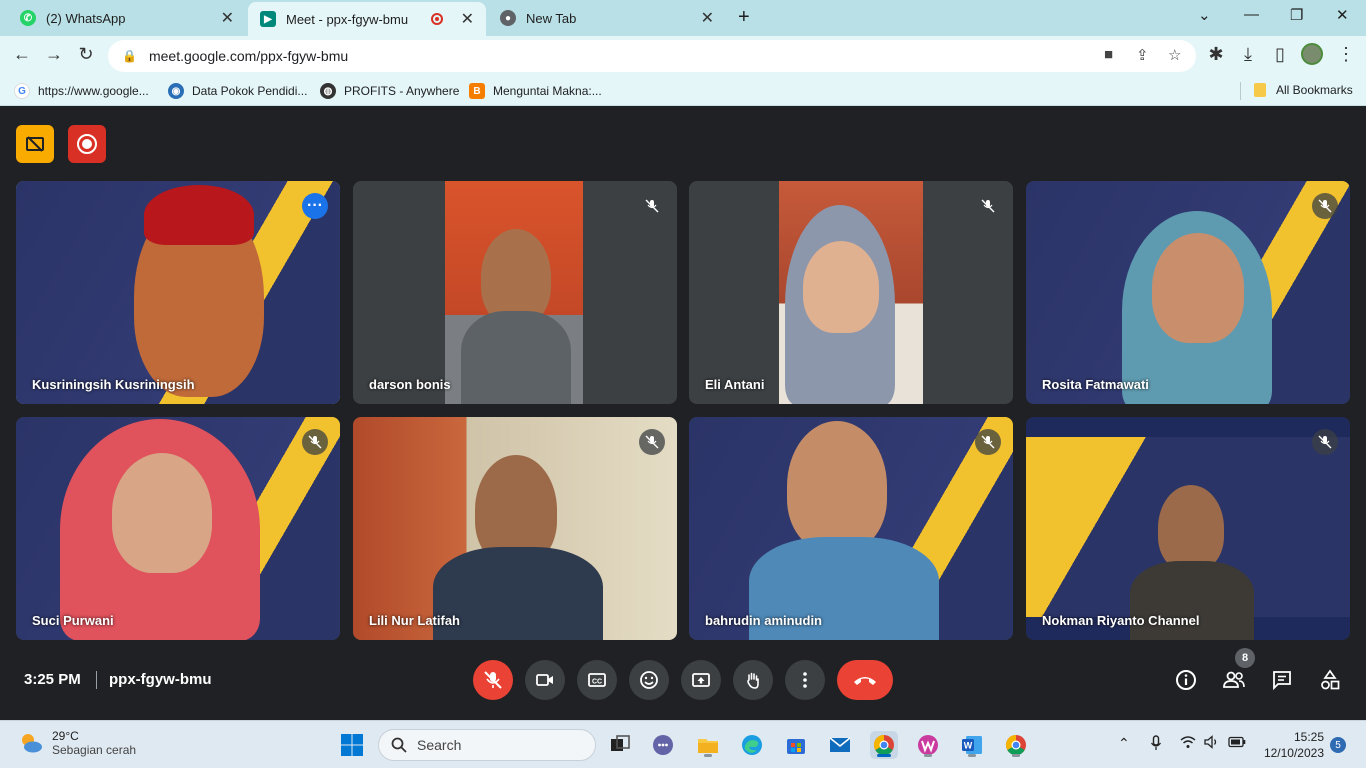 This screenshot has width=1366, height=768. I want to click on taskbar-app-wps, so click(928, 745).